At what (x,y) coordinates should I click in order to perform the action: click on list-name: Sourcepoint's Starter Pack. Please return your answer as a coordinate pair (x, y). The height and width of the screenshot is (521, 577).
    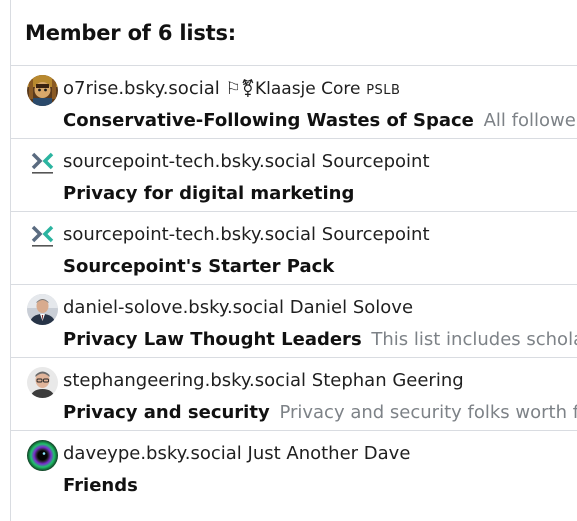
    Looking at the image, I should click on (198, 266).